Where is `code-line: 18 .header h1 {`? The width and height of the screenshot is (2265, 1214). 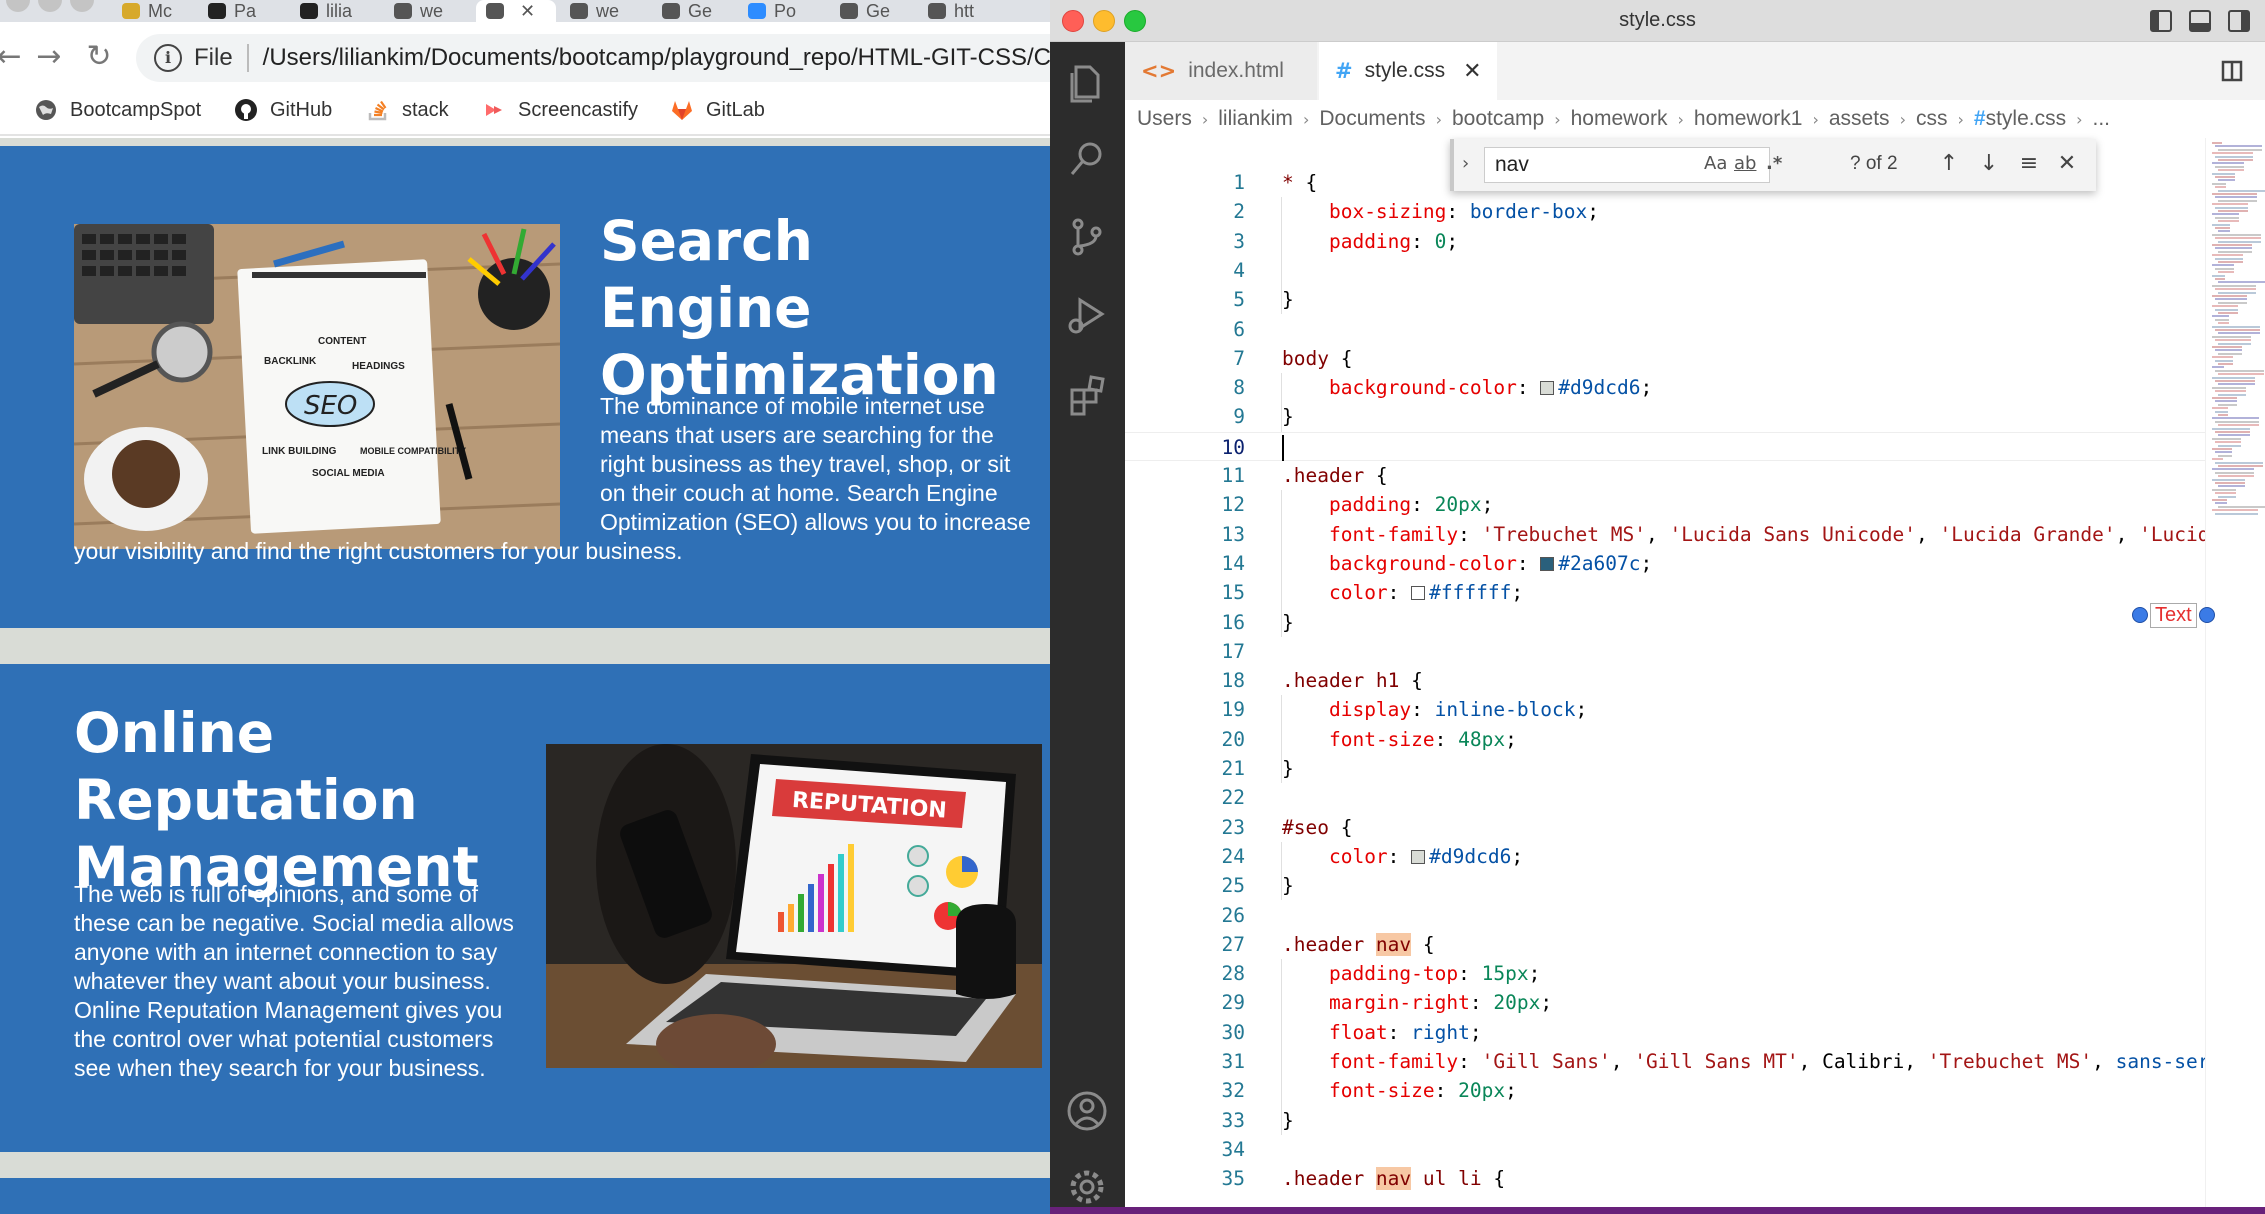
code-line: 18 .header h1 { is located at coordinates (1665, 680).